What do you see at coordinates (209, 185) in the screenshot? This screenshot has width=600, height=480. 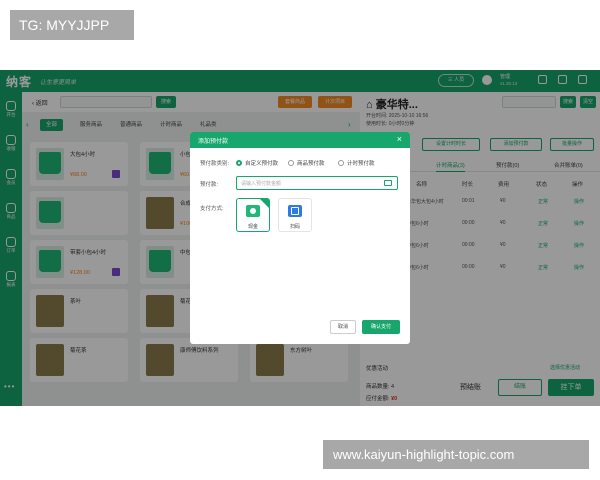 I see `prepay-amount-label: 预付款:` at bounding box center [209, 185].